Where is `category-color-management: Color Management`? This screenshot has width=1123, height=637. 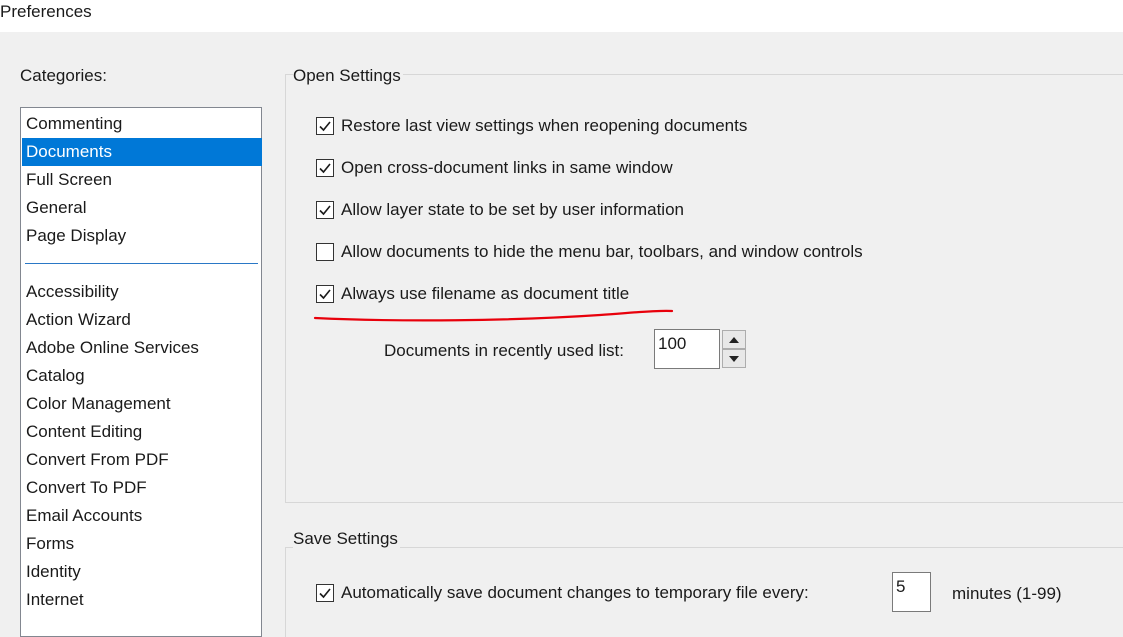
category-color-management: Color Management is located at coordinates (142, 404).